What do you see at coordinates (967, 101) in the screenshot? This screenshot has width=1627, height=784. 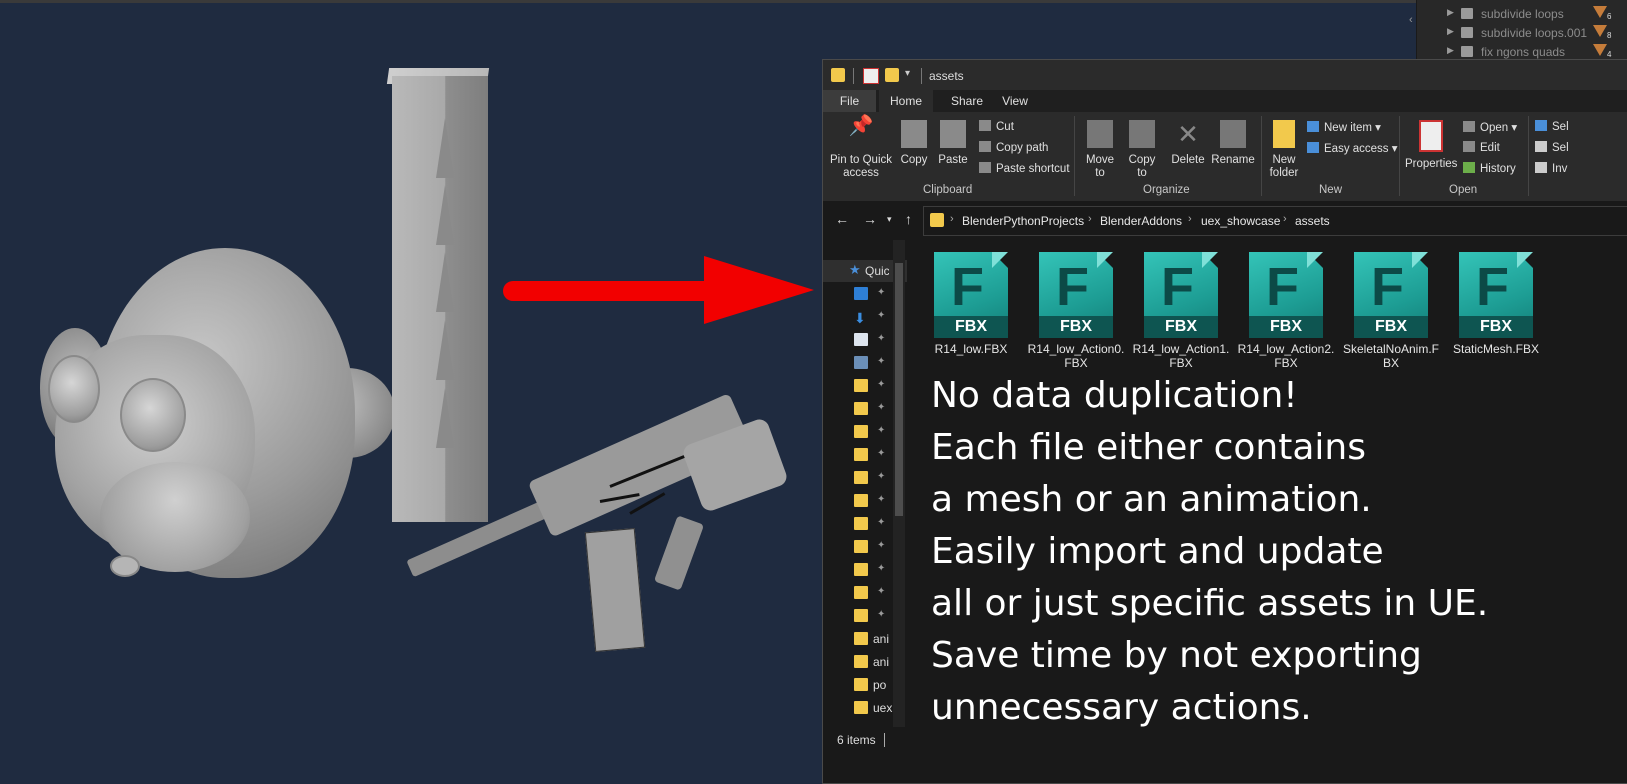 I see `tab-share: Share` at bounding box center [967, 101].